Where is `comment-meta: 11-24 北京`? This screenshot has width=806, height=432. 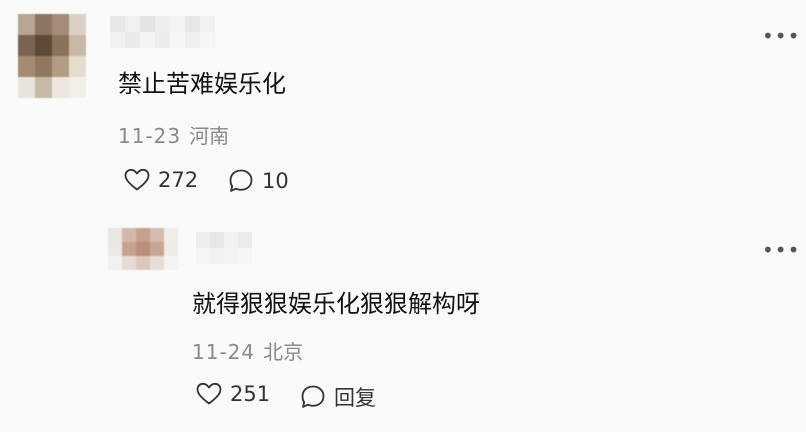 comment-meta: 11-24 北京 is located at coordinates (247, 350).